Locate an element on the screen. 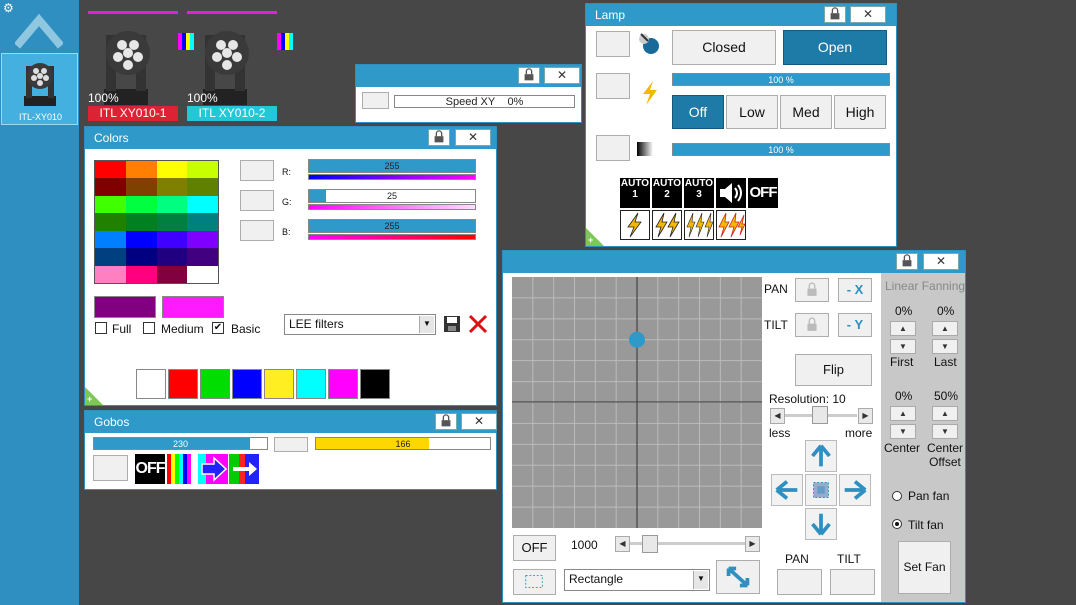  gobo-slider: 230 is located at coordinates (180, 443).